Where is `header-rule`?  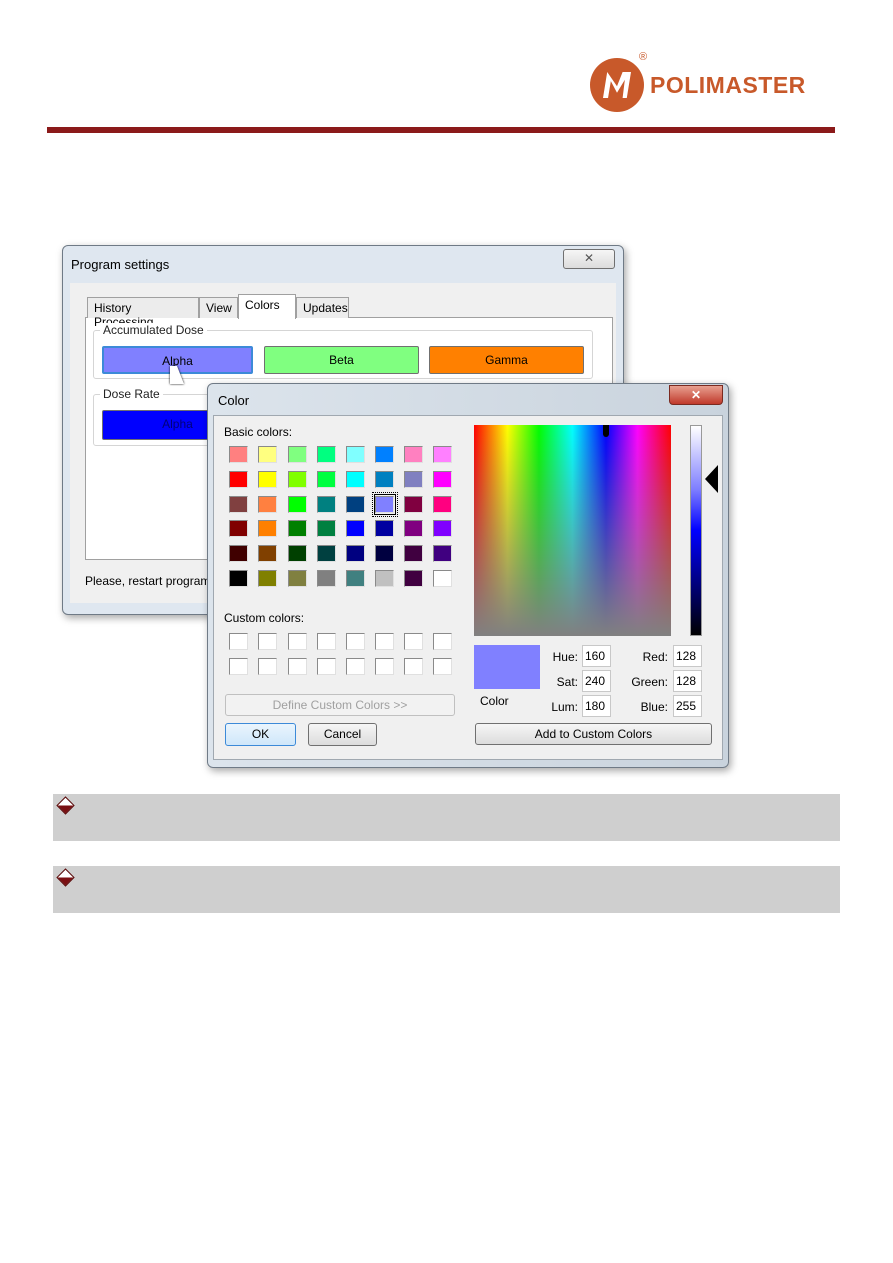
header-rule is located at coordinates (441, 130).